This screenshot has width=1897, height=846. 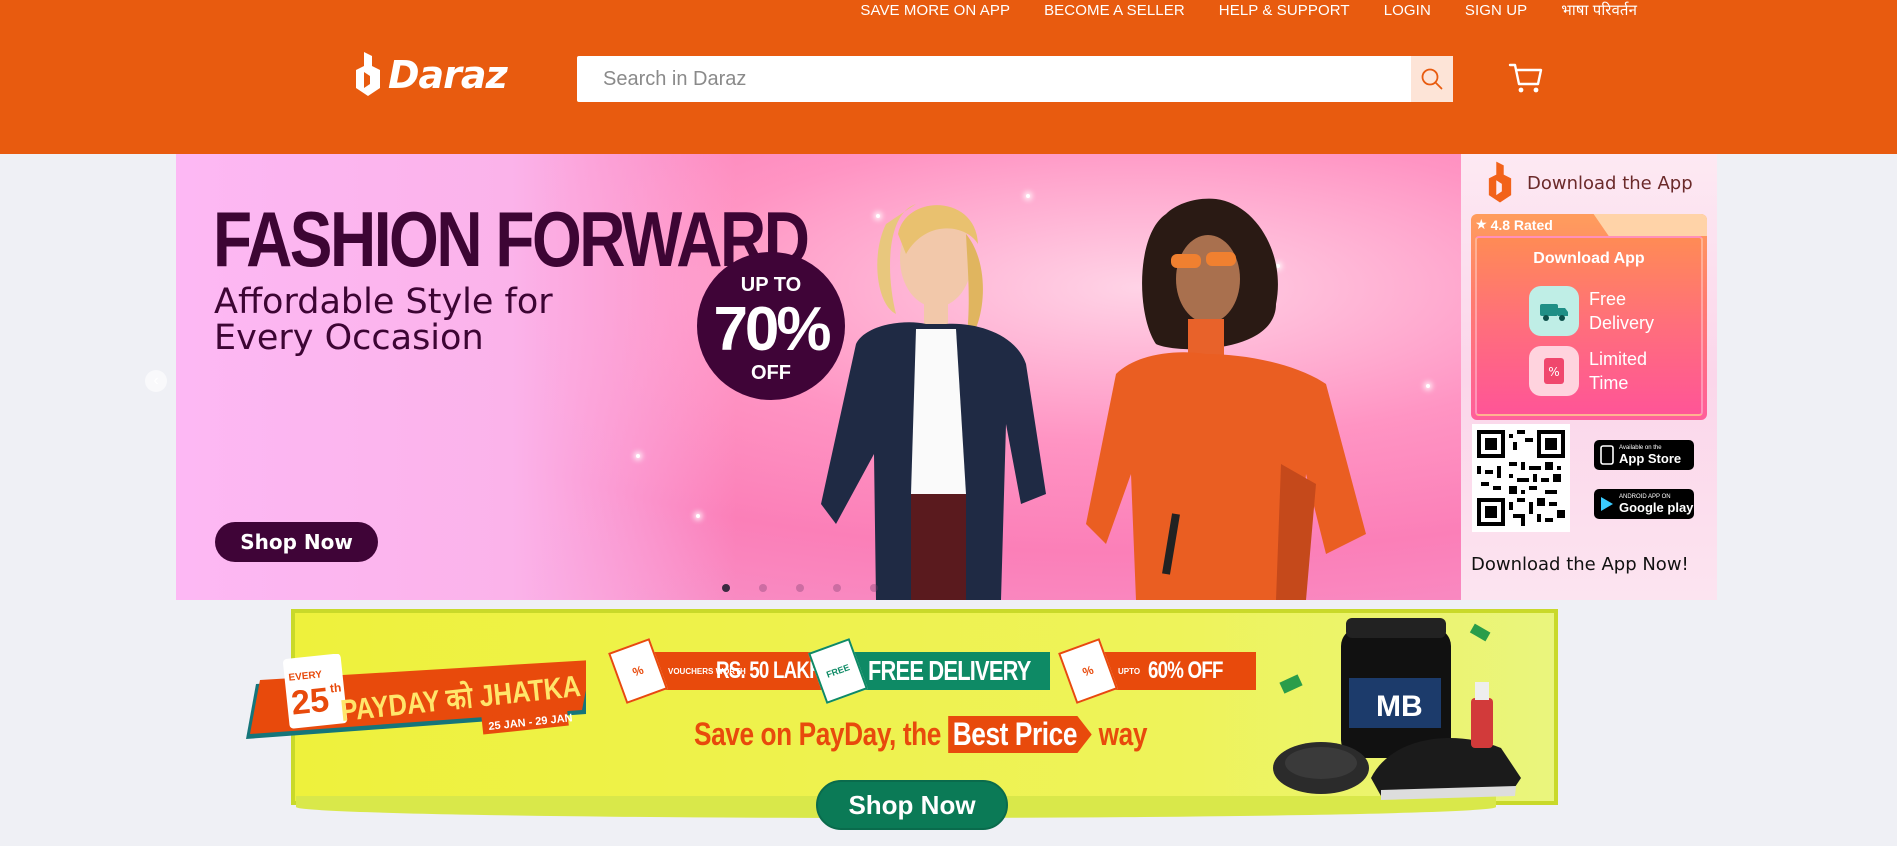 What do you see at coordinates (1019, 734) in the screenshot?
I see `best-price-tag: Best Price` at bounding box center [1019, 734].